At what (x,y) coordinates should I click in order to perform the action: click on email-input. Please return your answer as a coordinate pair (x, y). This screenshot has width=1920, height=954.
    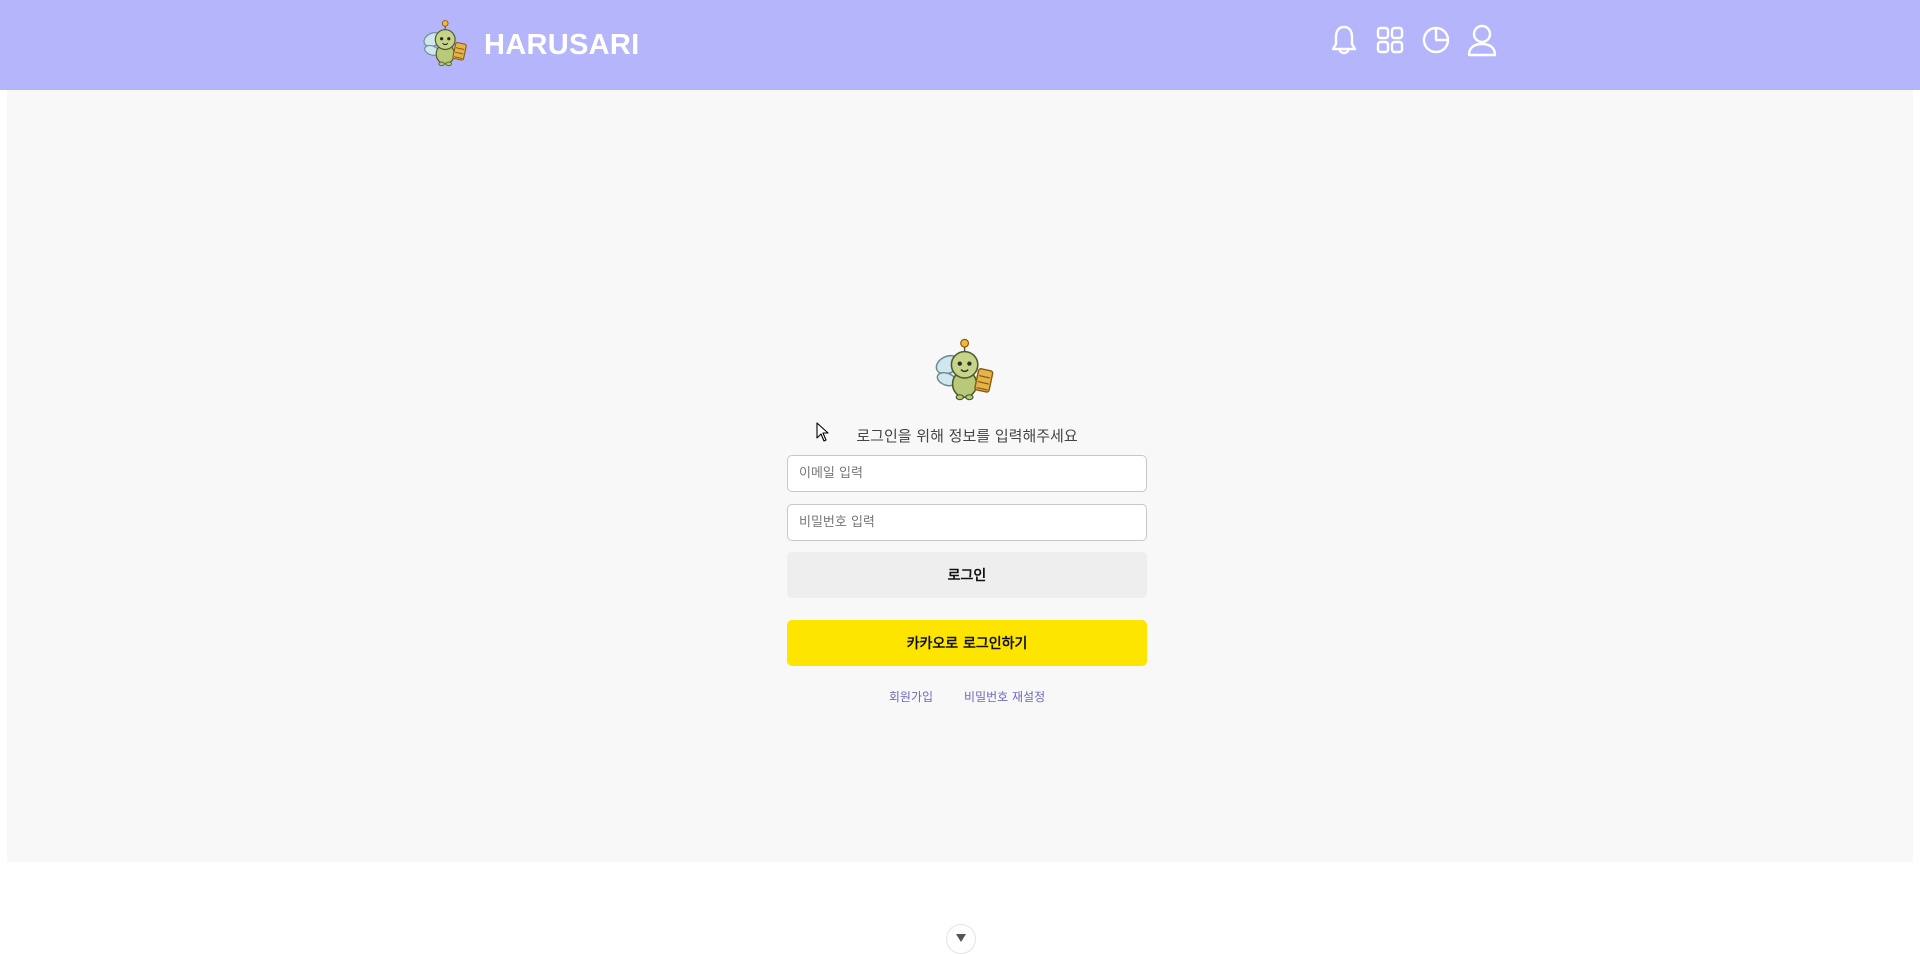
    Looking at the image, I should click on (967, 473).